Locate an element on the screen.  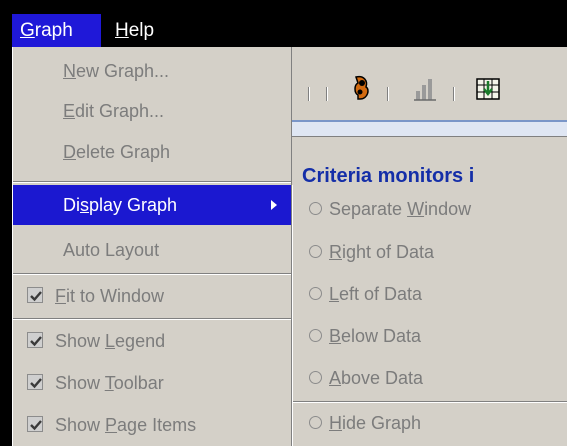
address-strip is located at coordinates (426, 128).